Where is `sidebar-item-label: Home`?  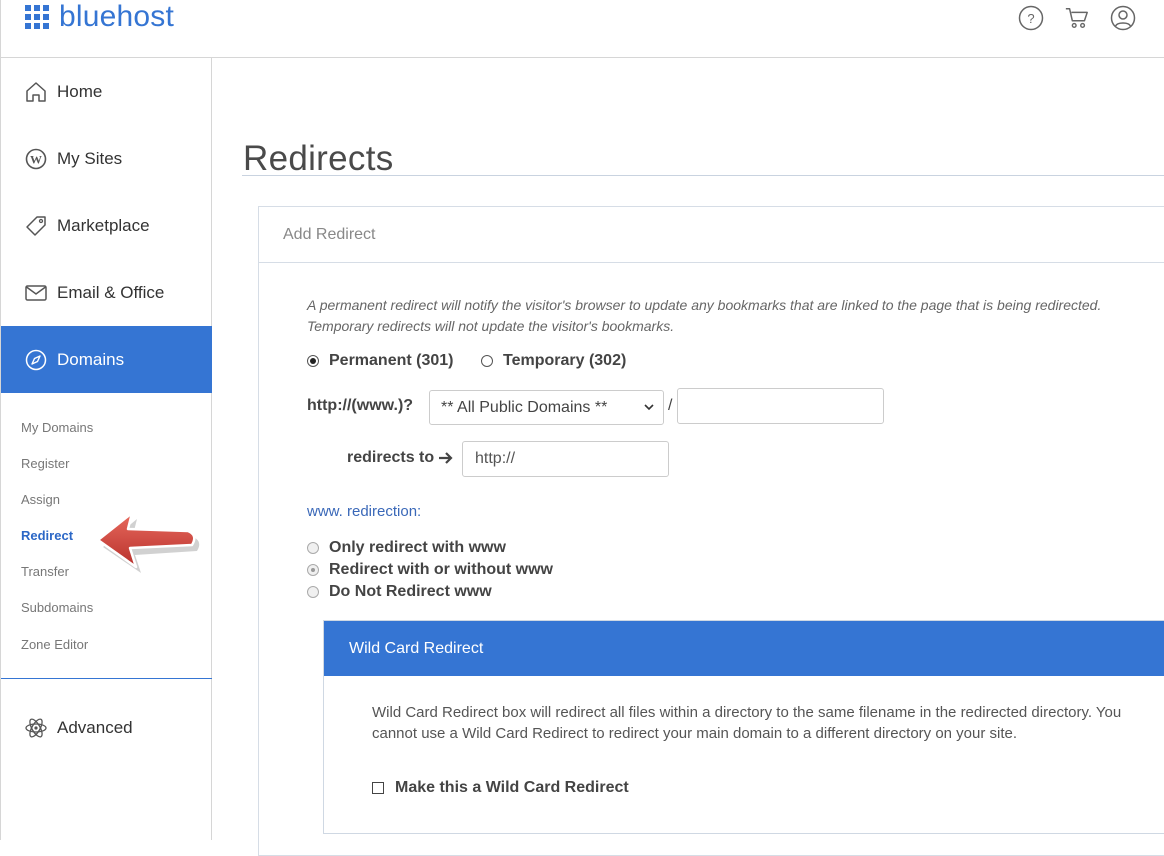 sidebar-item-label: Home is located at coordinates (80, 91).